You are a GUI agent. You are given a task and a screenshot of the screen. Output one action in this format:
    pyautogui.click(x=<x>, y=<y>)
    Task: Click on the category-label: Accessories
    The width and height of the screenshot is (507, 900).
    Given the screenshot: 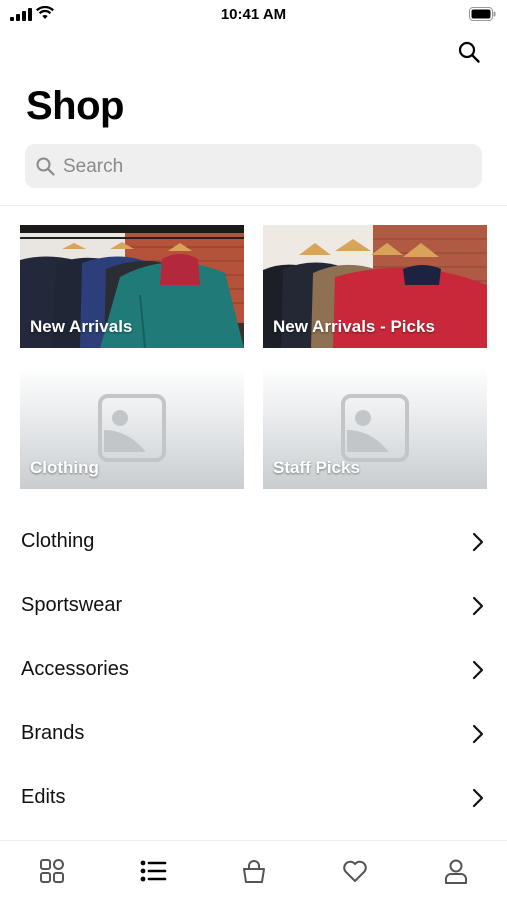 What is the action you would take?
    pyautogui.click(x=75, y=669)
    